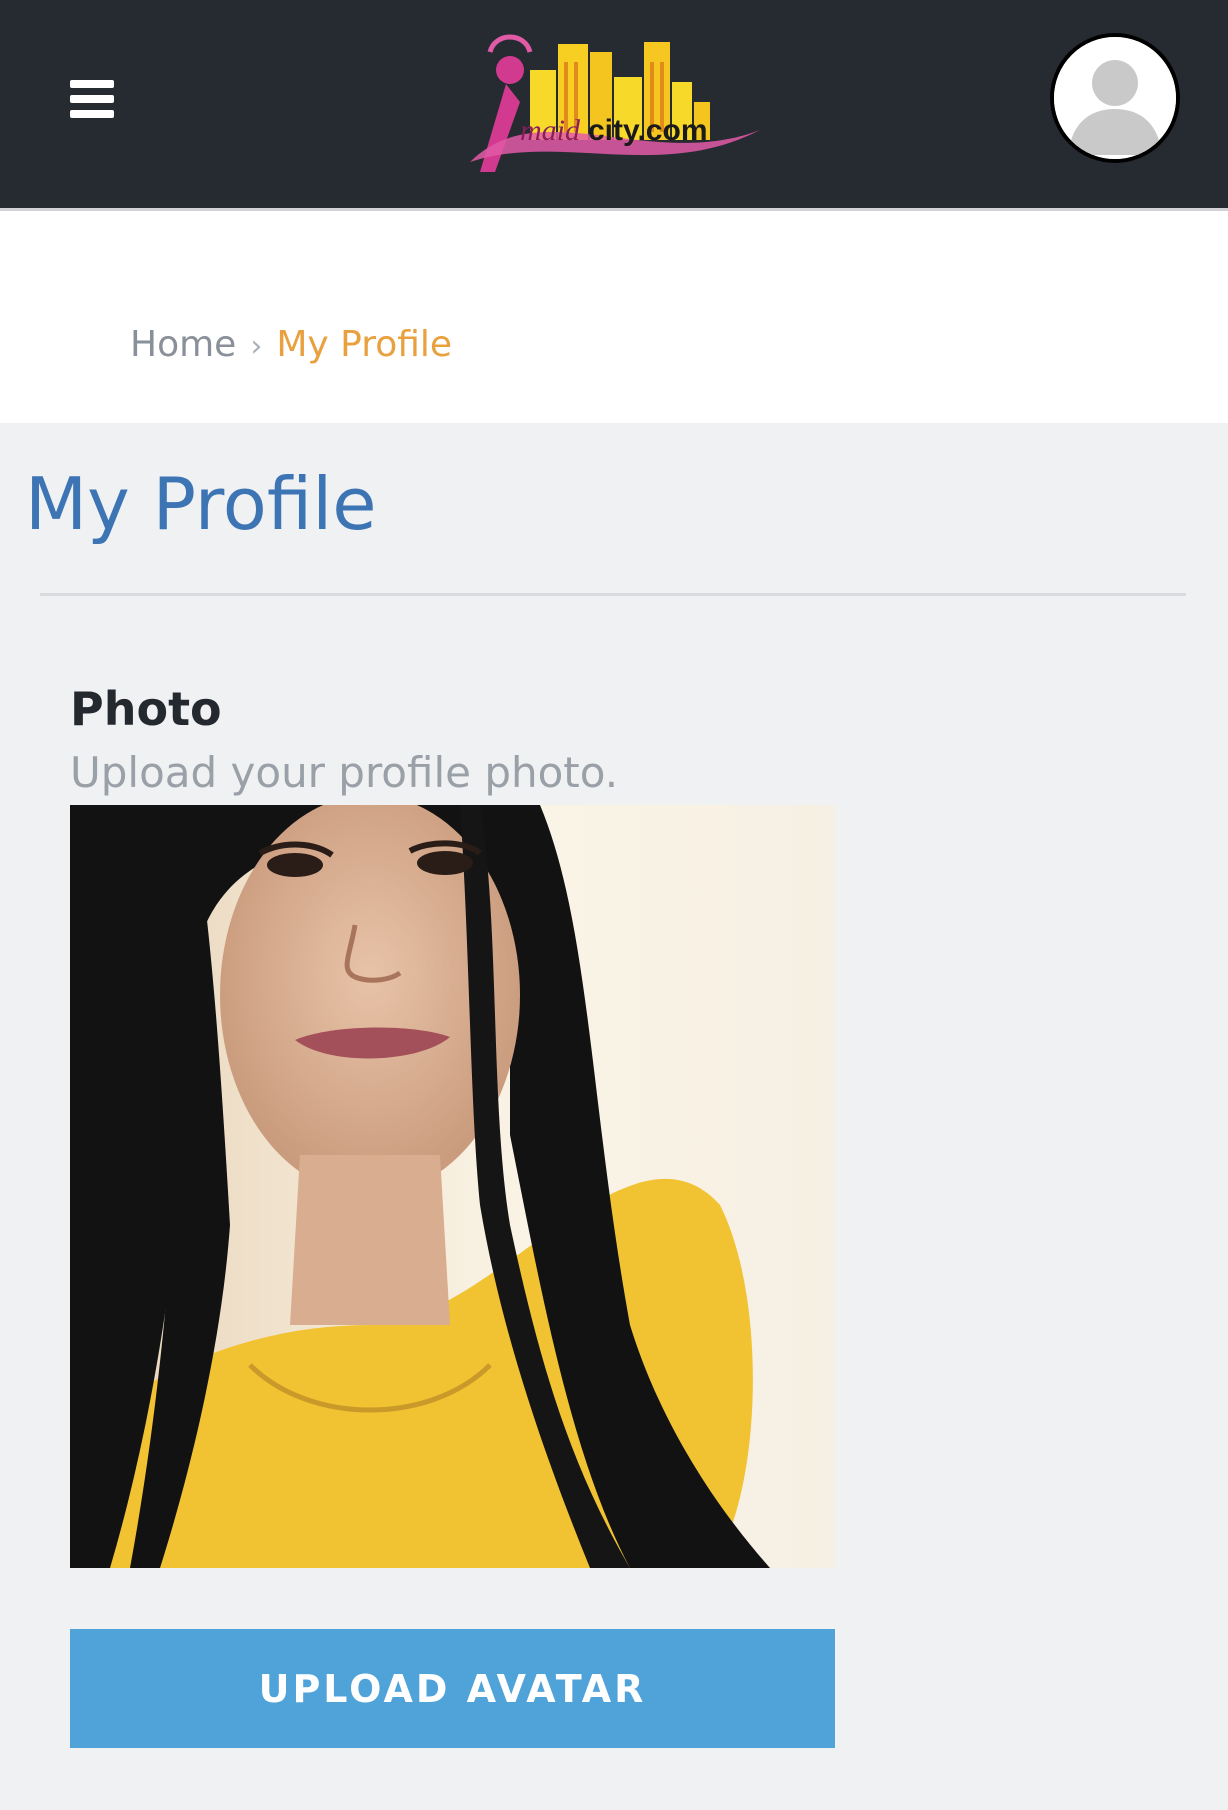 The image size is (1228, 1810). What do you see at coordinates (344, 772) in the screenshot?
I see `photo-section-description: Upload your profile photo.` at bounding box center [344, 772].